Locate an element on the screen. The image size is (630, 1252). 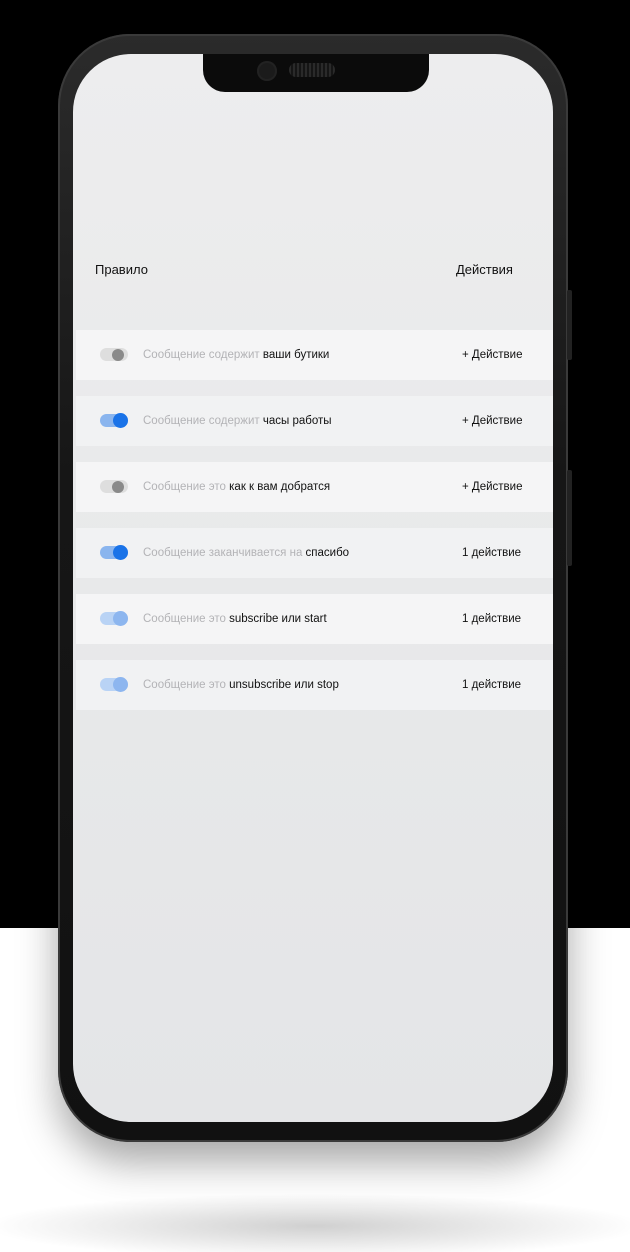
notch is located at coordinates (316, 73).